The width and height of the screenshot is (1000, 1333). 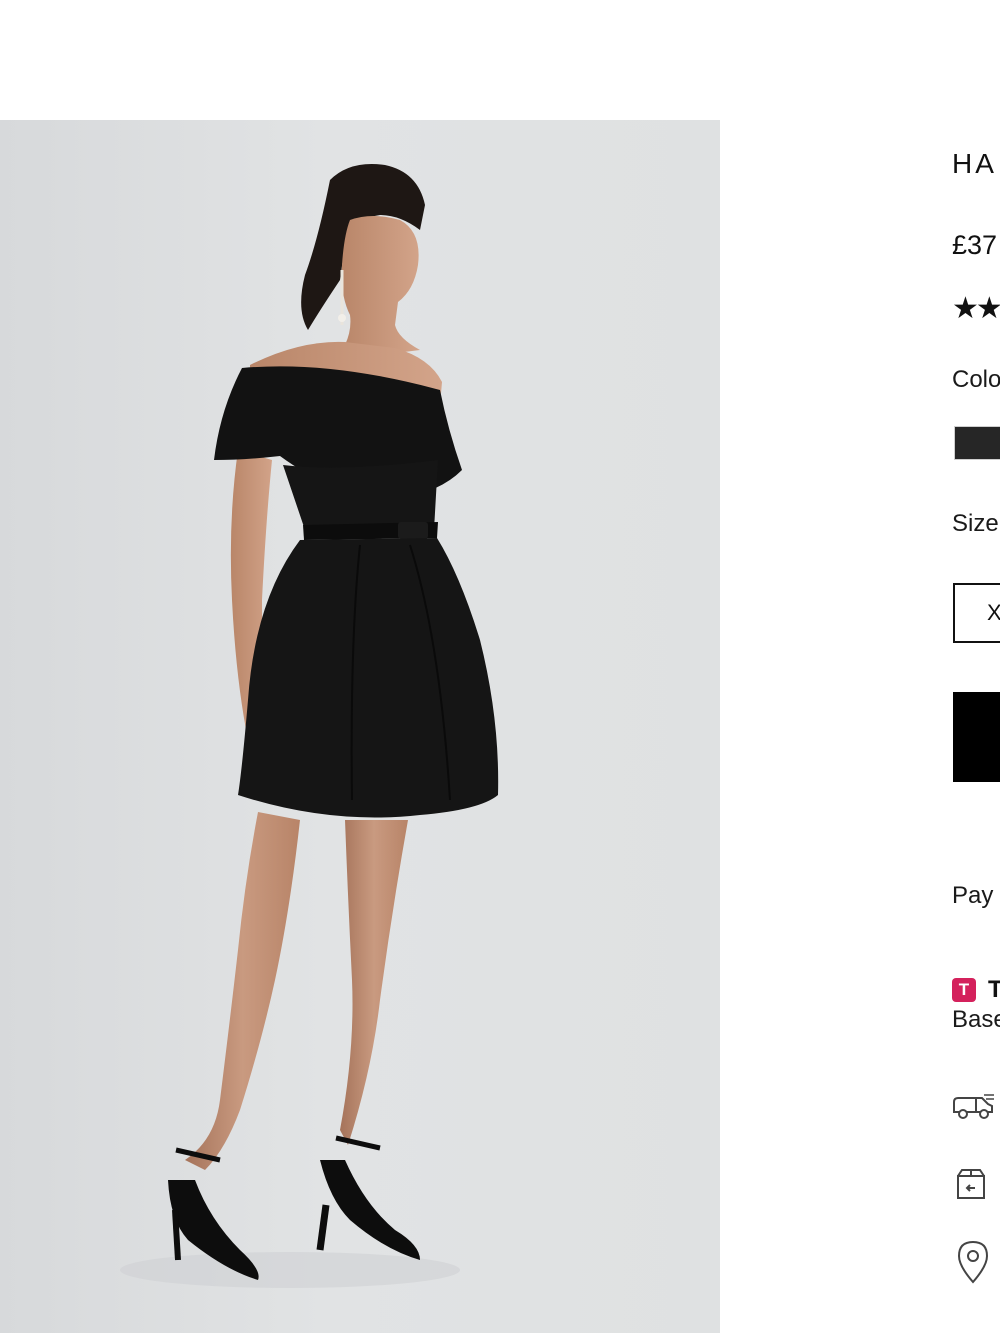 I want to click on rating-stars: ★★, so click(x=976, y=309).